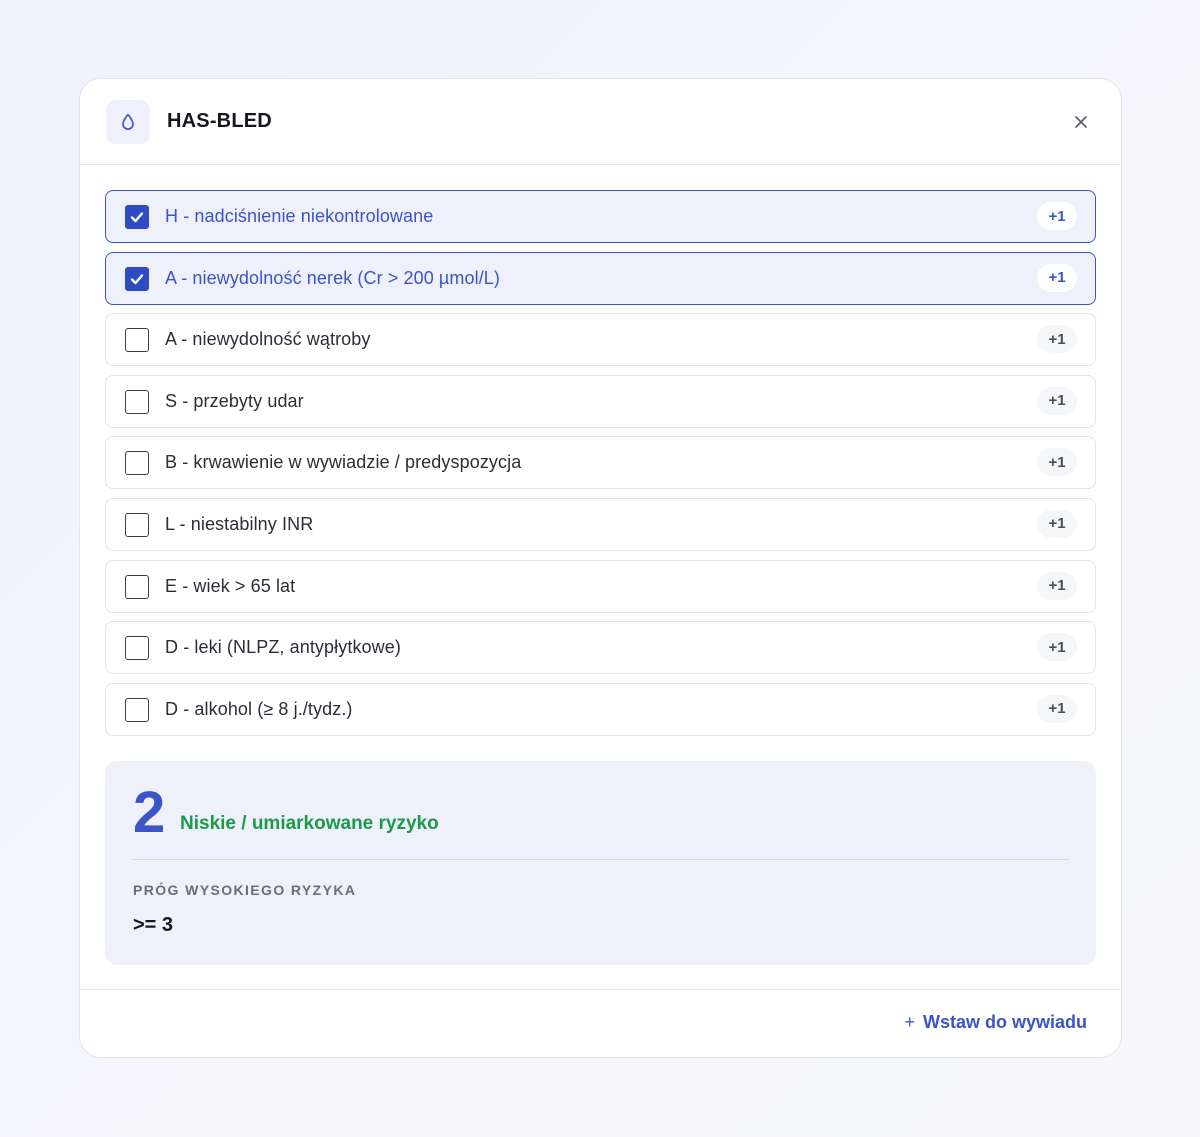 The height and width of the screenshot is (1137, 1200). What do you see at coordinates (600, 709) in the screenshot?
I see `criterion-item: D - alkohol (≥ 8 j./tydz.) +1` at bounding box center [600, 709].